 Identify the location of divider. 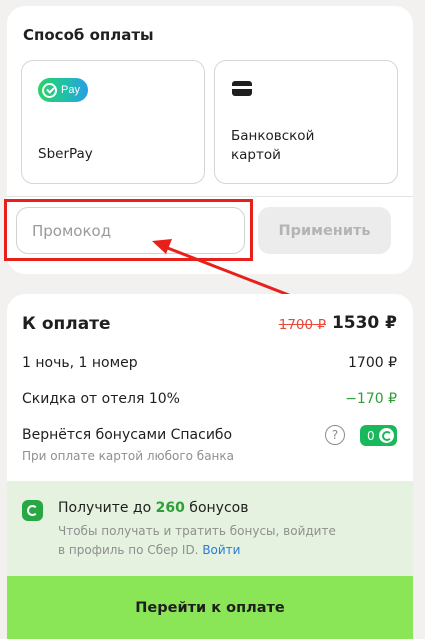
(210, 196).